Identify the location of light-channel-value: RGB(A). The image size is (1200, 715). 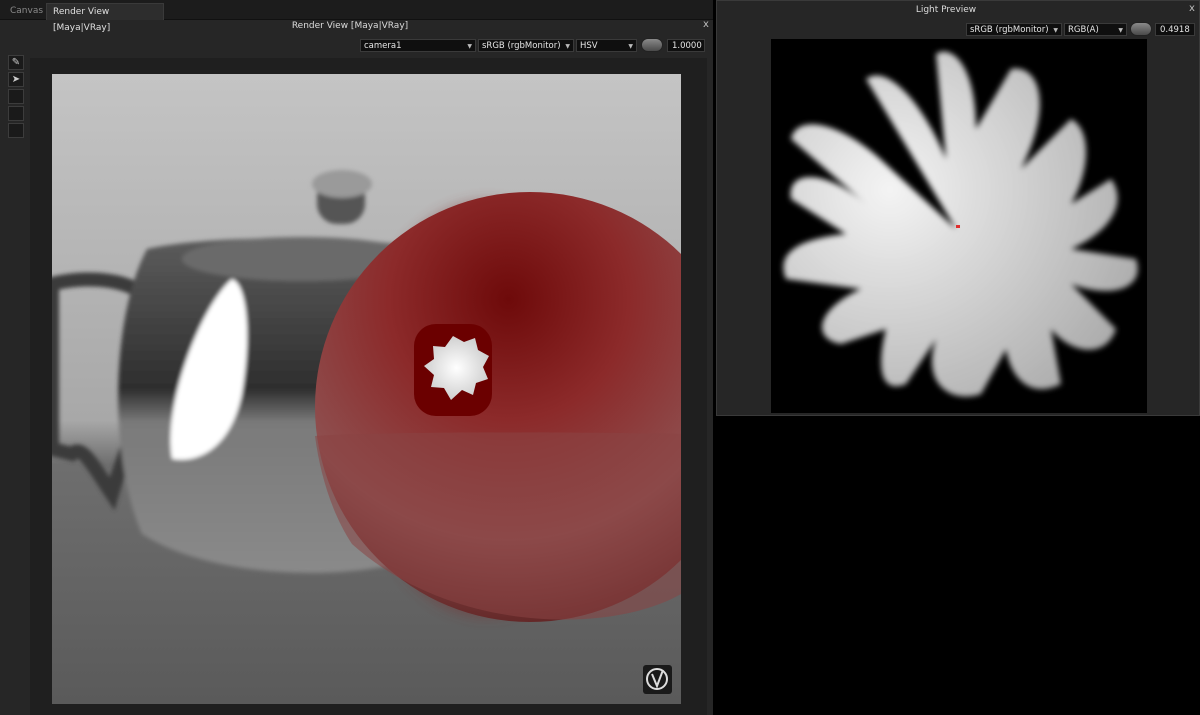
(1083, 30).